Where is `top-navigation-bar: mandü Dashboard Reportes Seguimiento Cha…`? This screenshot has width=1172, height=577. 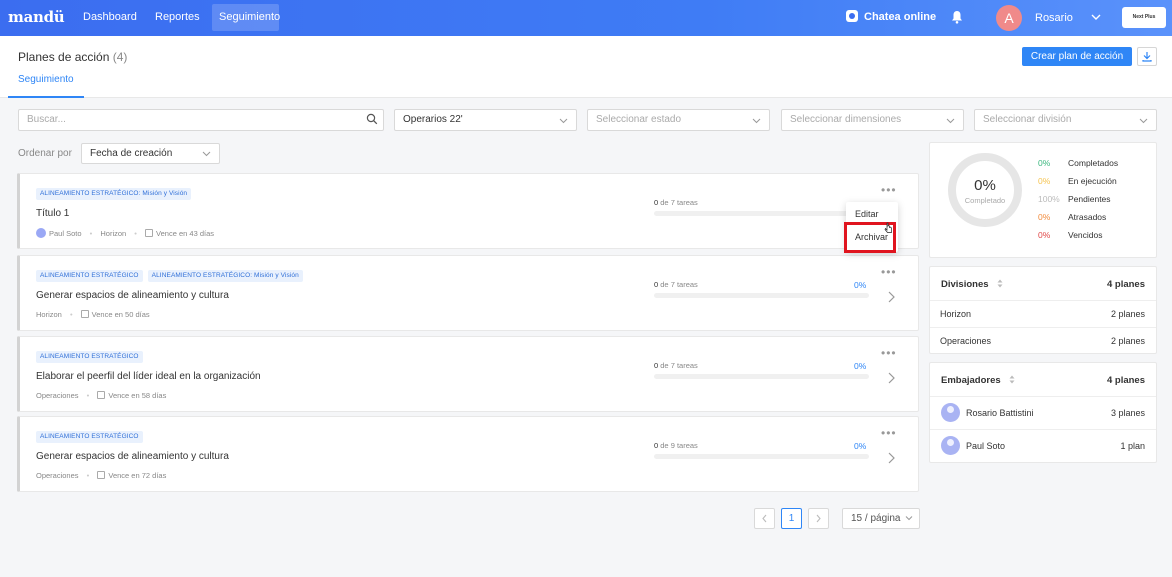 top-navigation-bar: mandü Dashboard Reportes Seguimiento Cha… is located at coordinates (586, 18).